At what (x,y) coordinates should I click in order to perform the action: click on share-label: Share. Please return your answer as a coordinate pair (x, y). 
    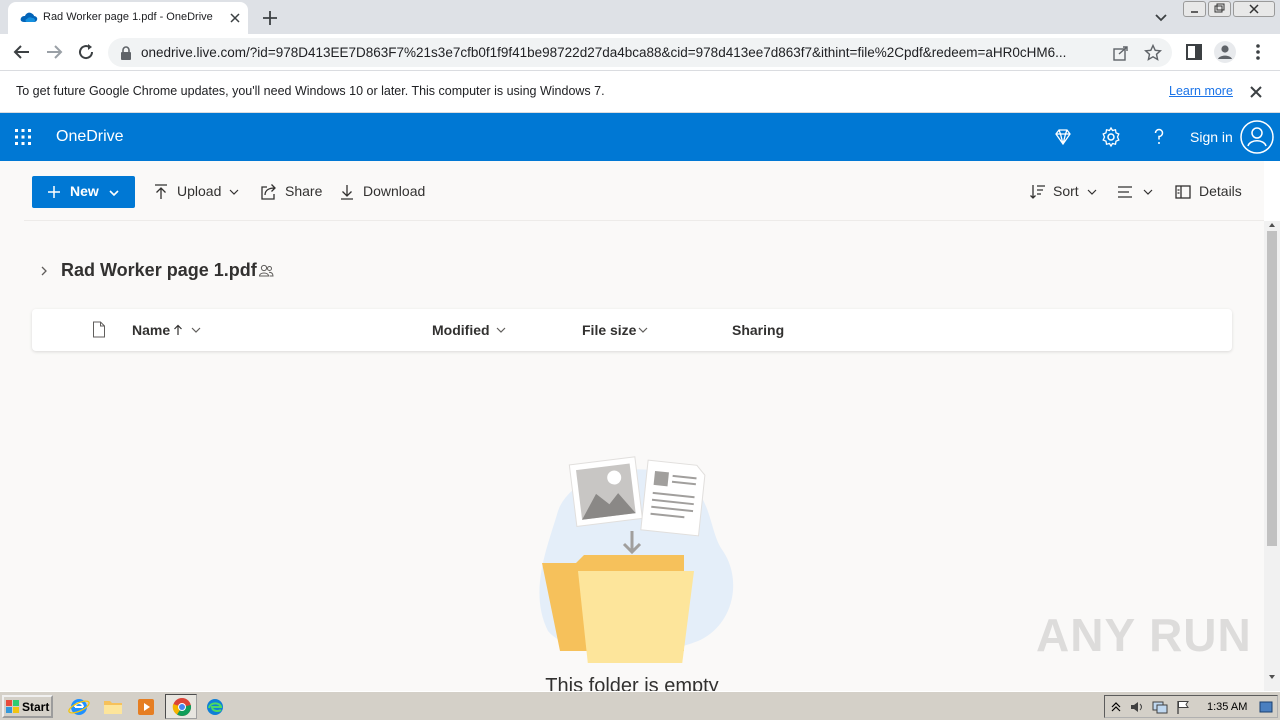
    Looking at the image, I should click on (304, 191).